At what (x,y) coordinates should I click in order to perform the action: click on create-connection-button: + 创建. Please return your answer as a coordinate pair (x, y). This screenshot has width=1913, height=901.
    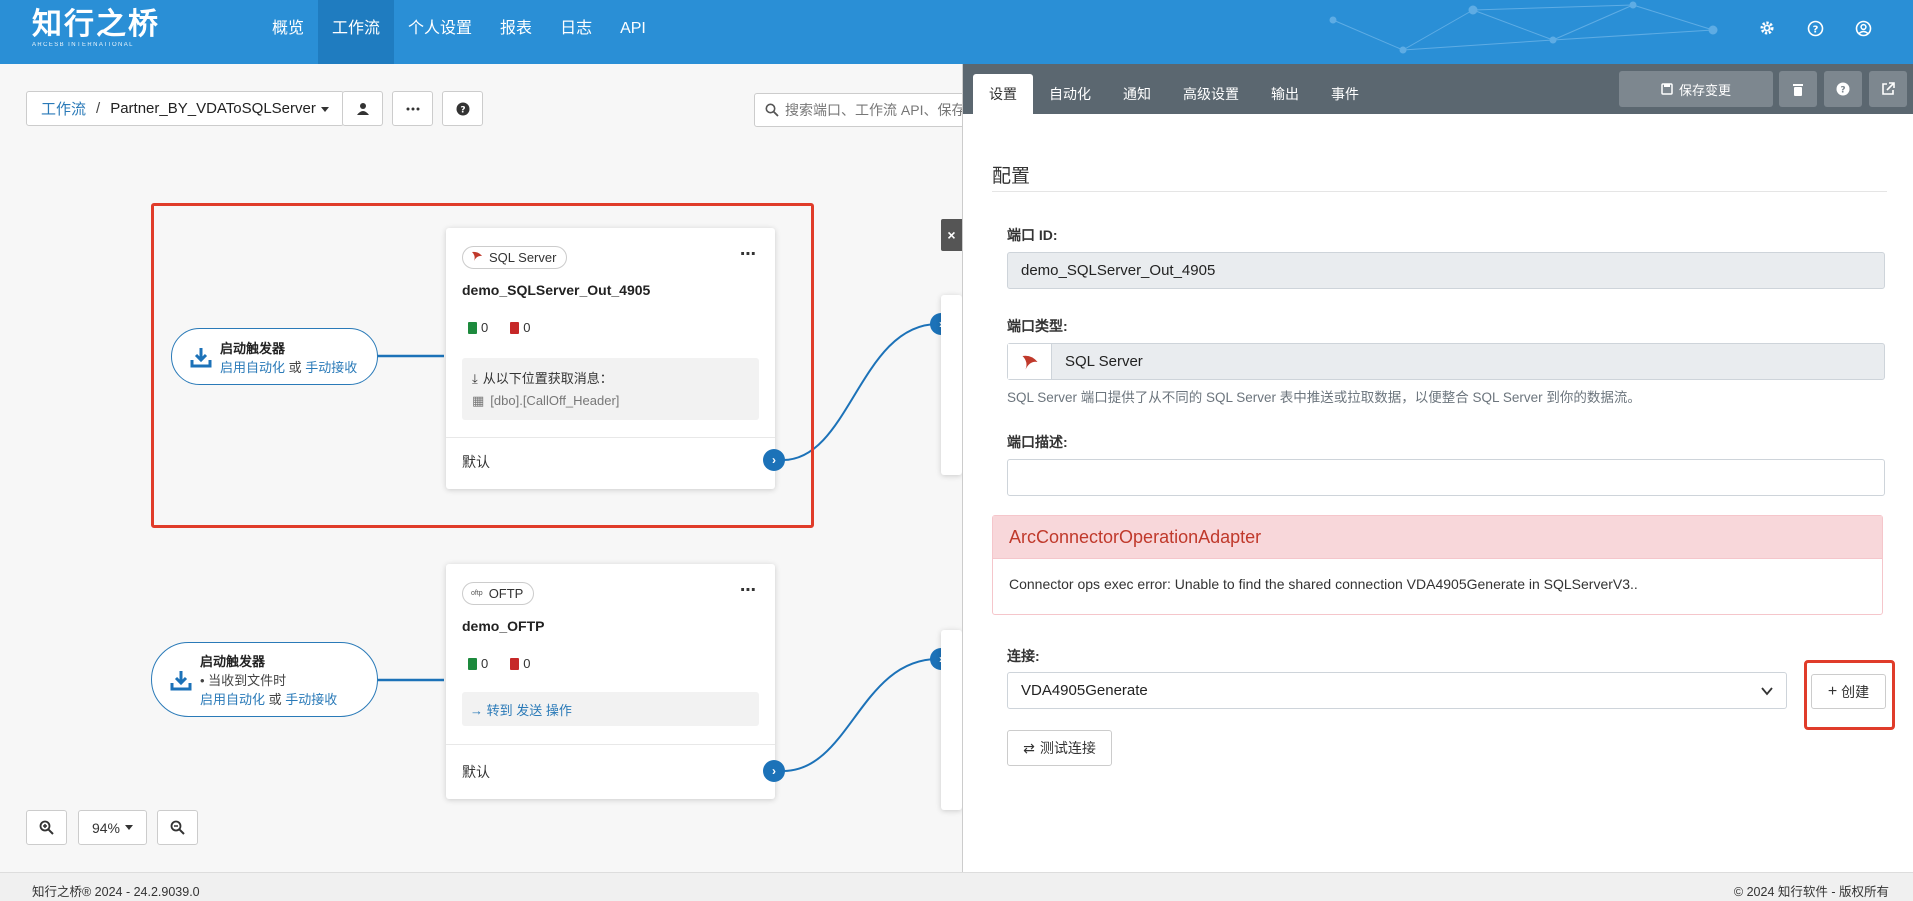
    Looking at the image, I should click on (1848, 691).